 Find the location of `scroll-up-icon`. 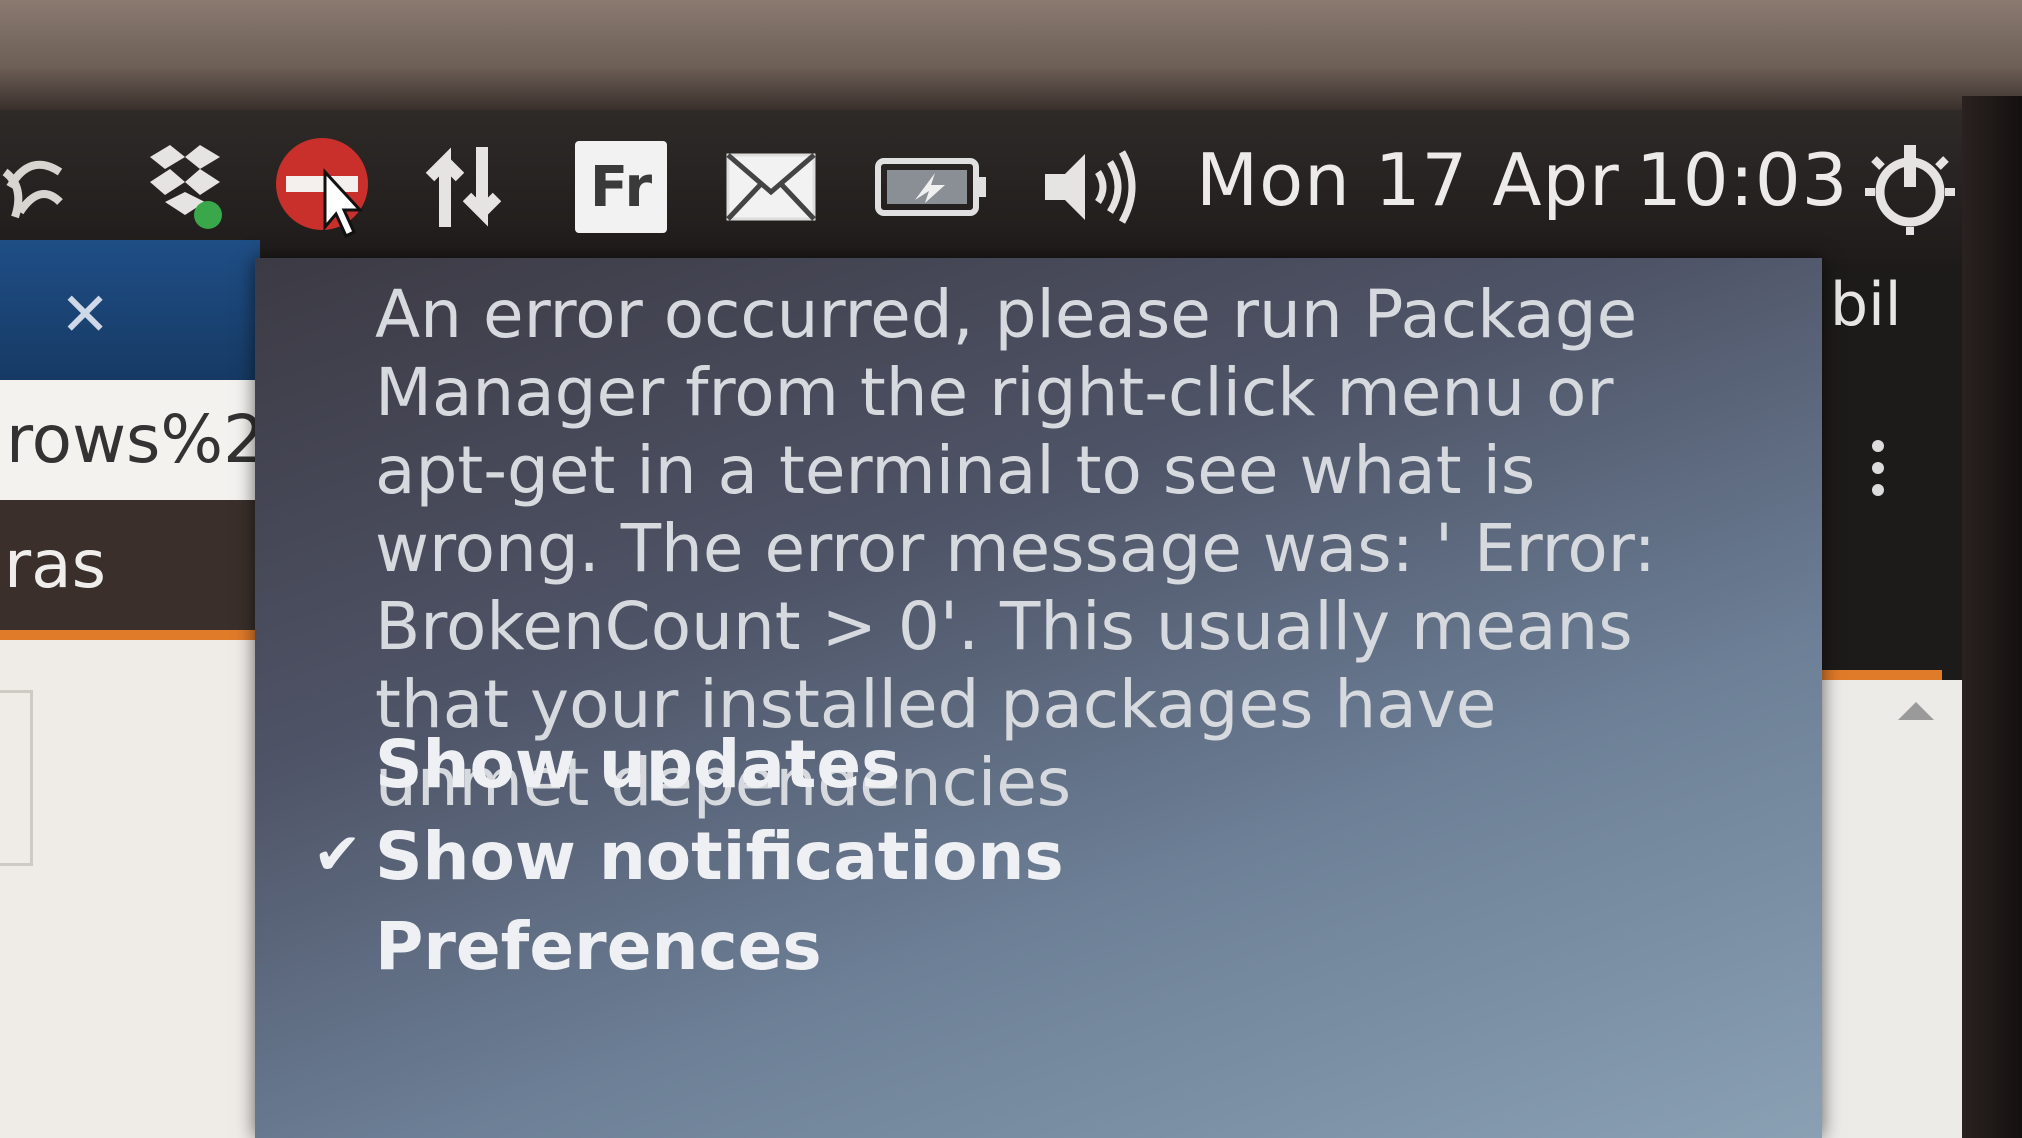

scroll-up-icon is located at coordinates (1916, 711).